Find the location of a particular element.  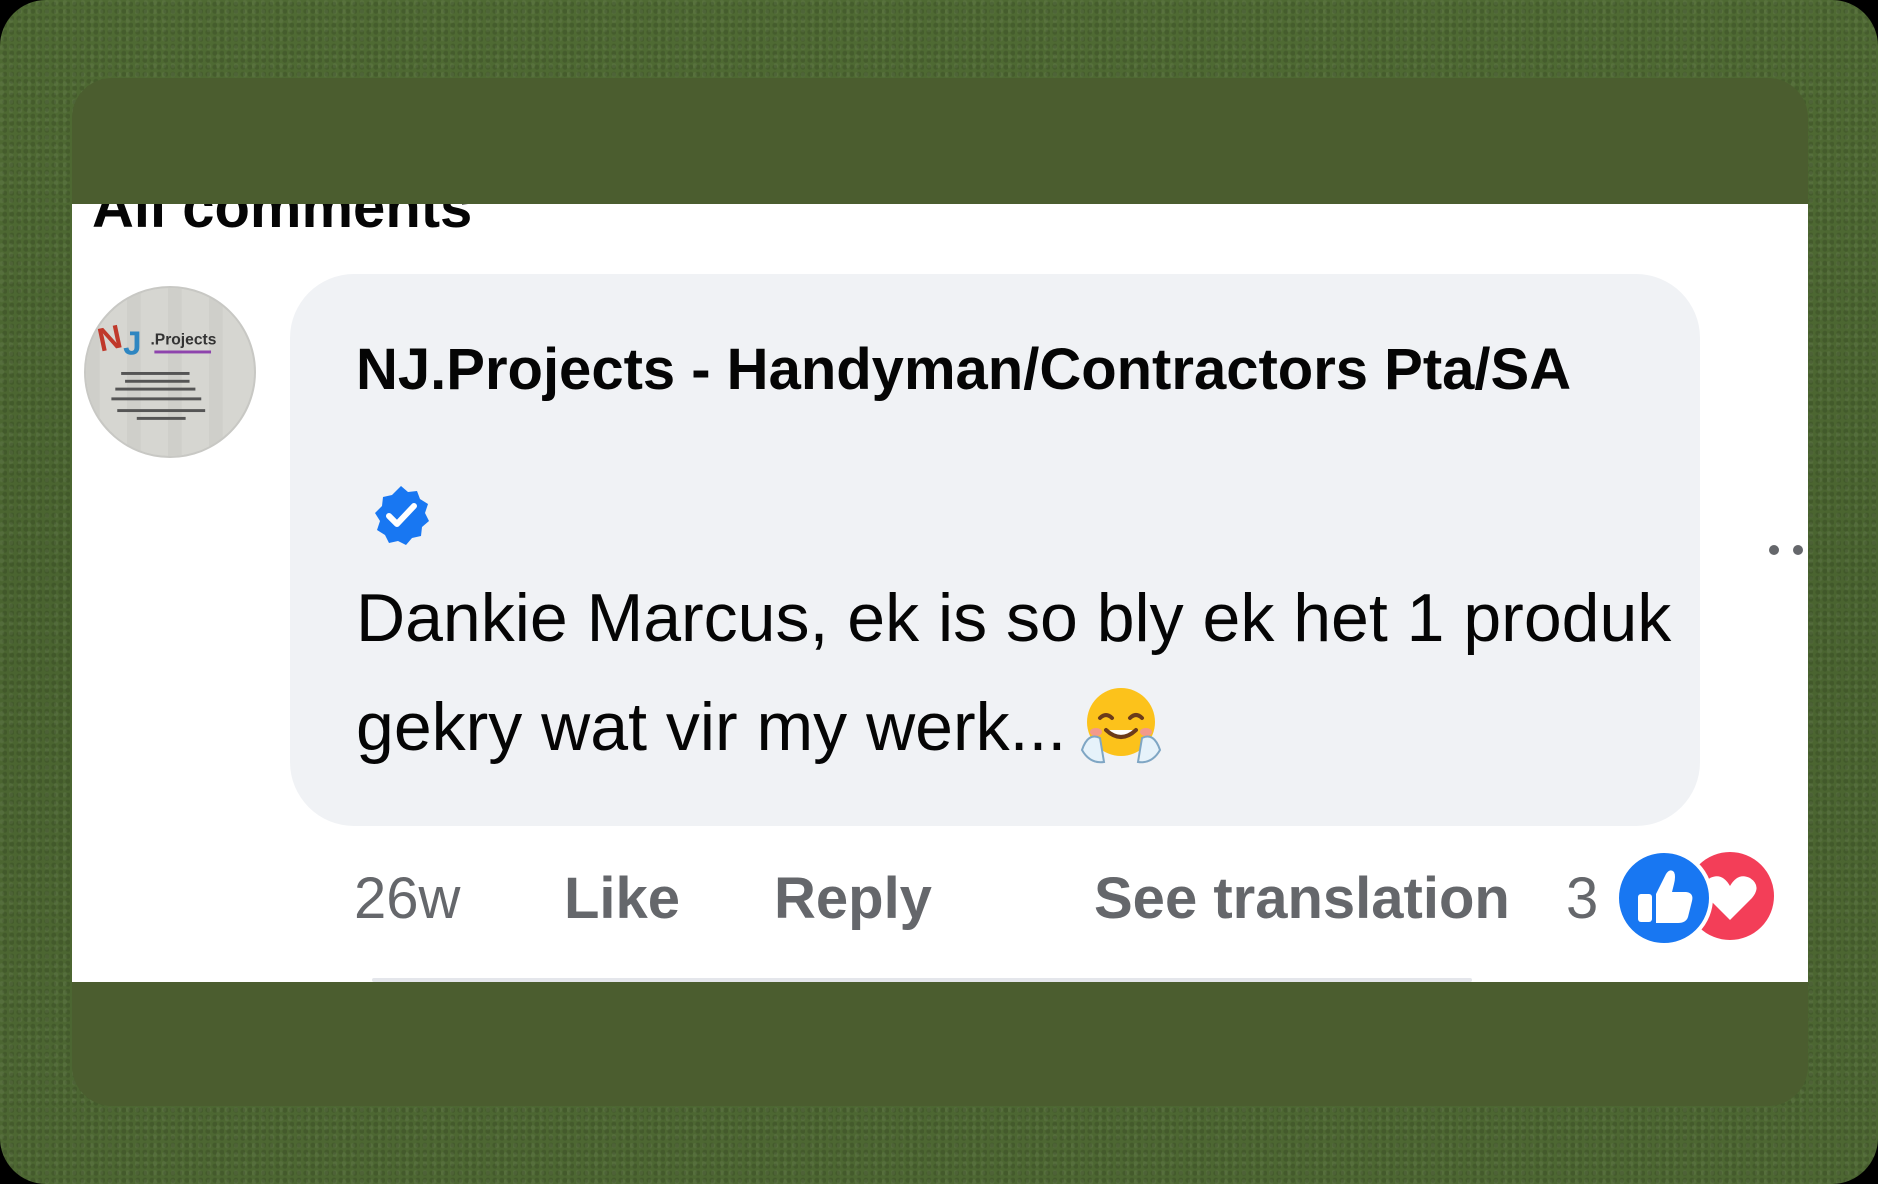

hugging-face-emoji-icon is located at coordinates (1121, 726).